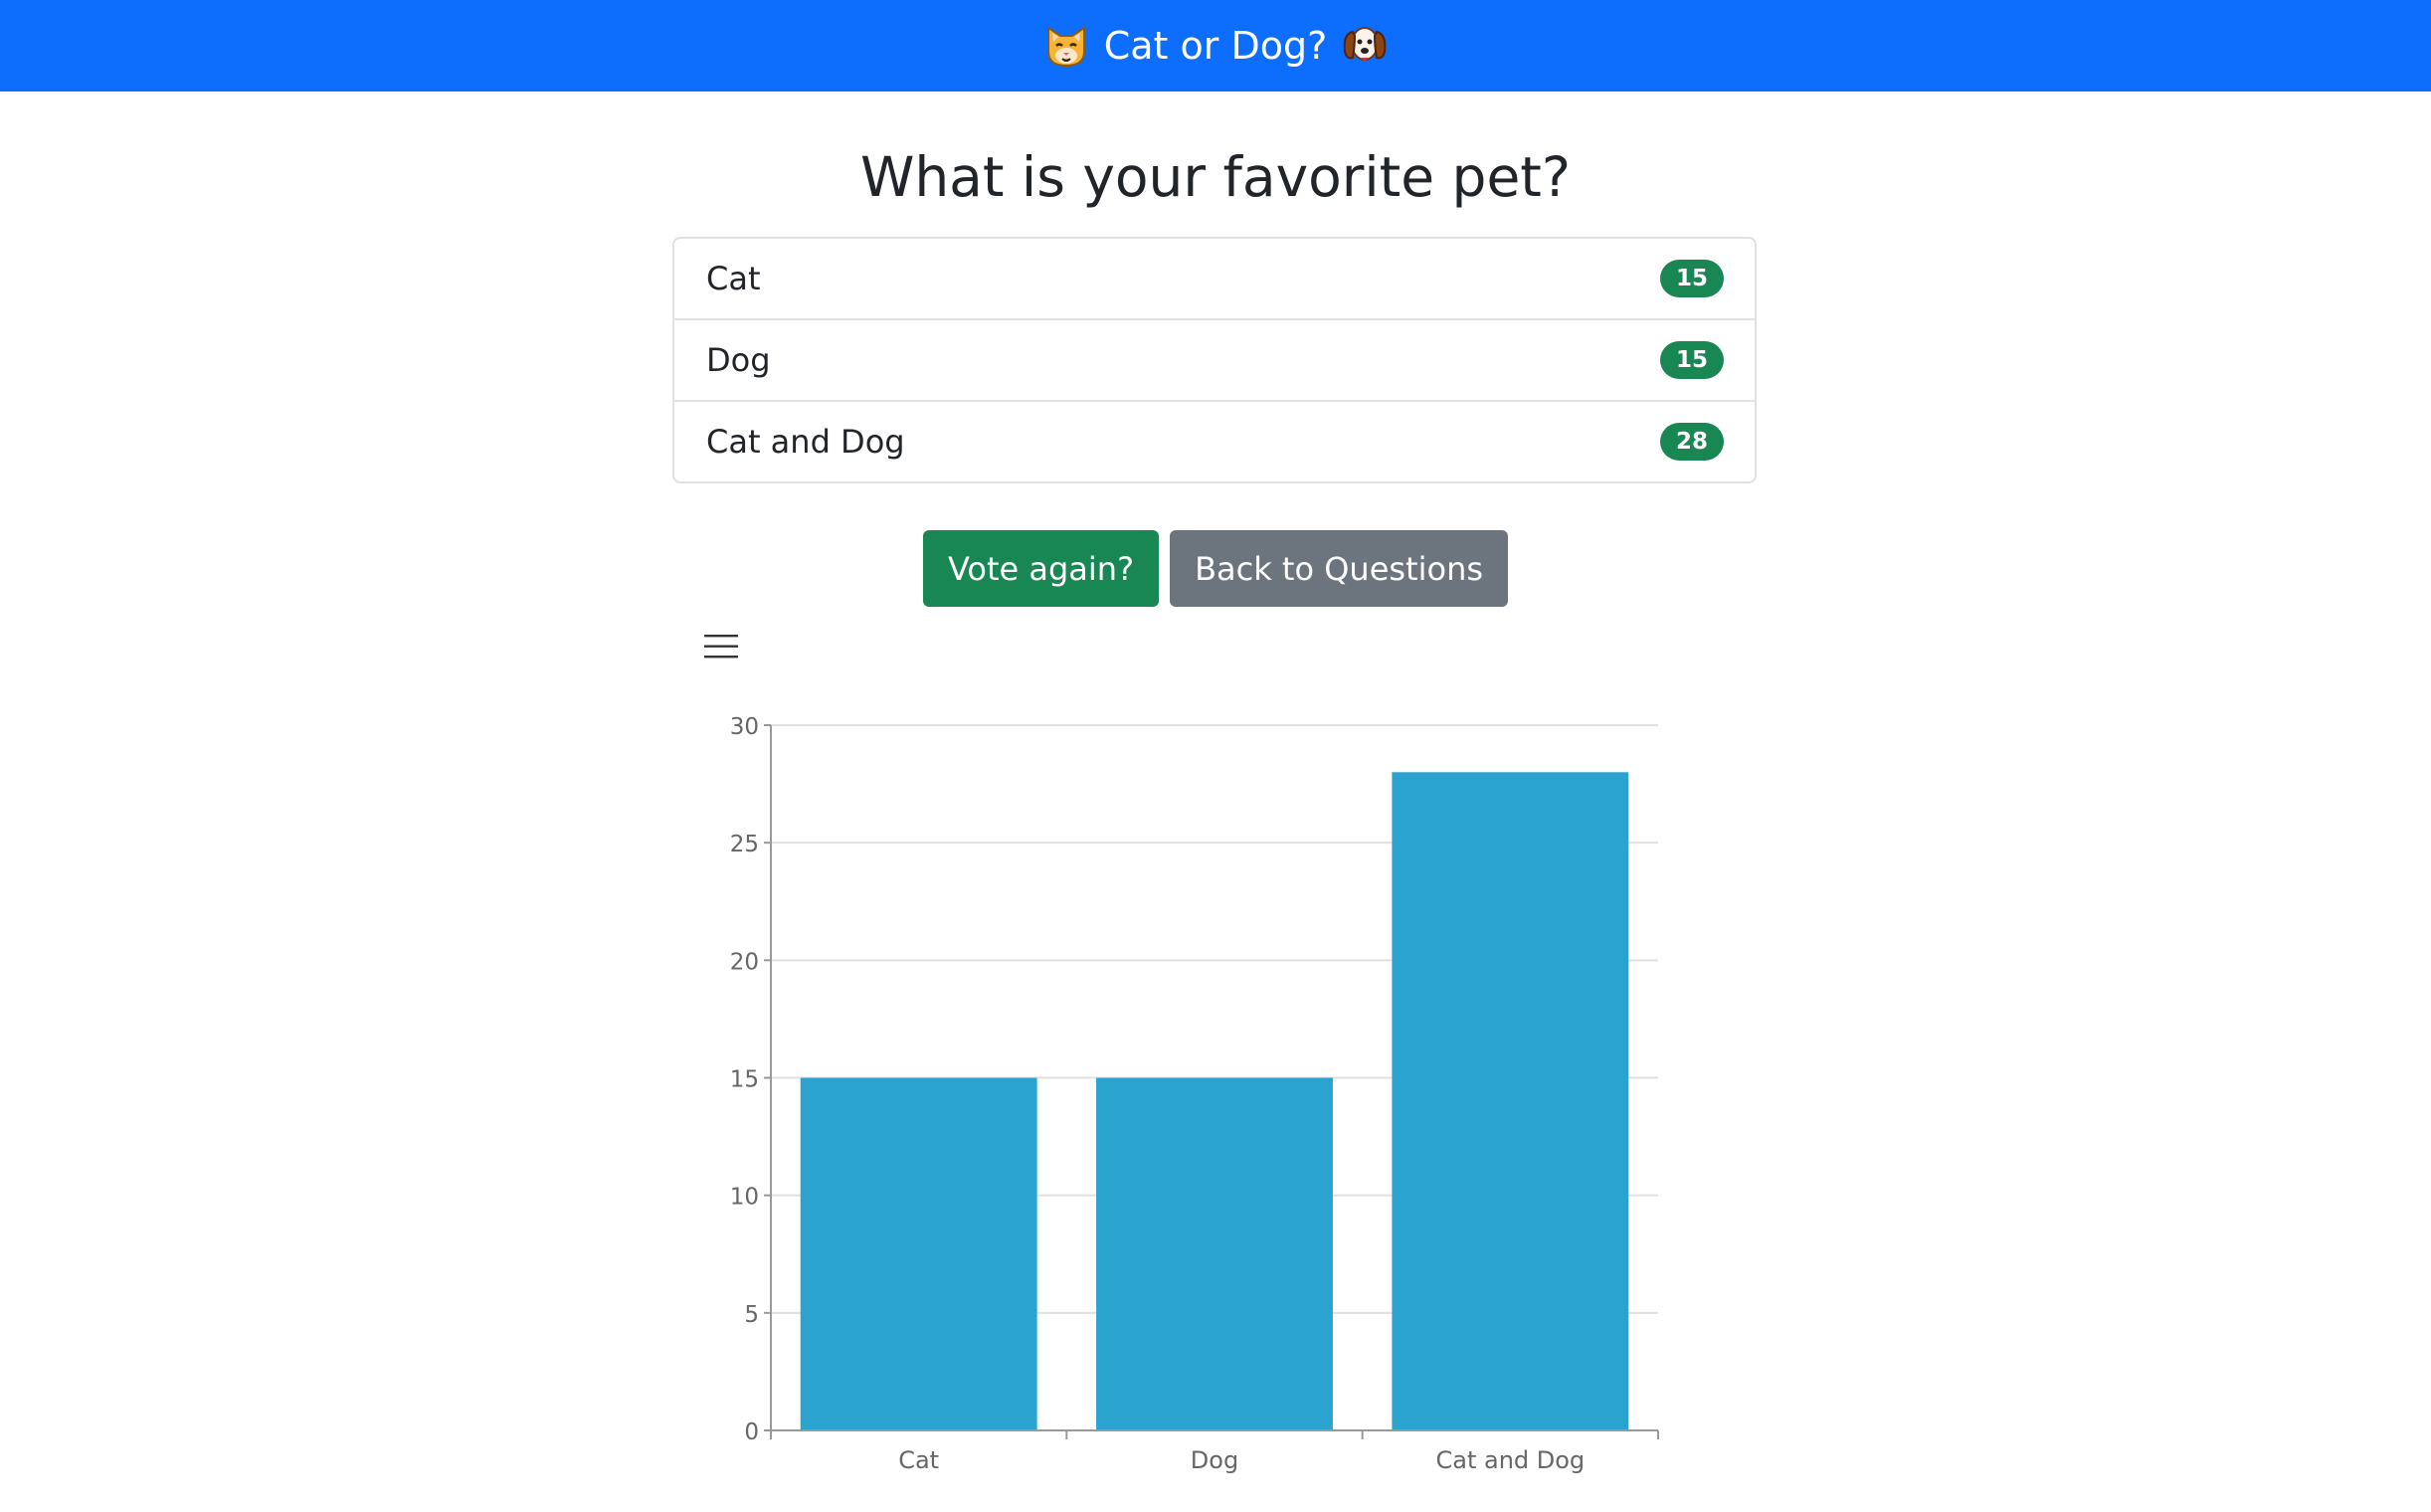  I want to click on question-title: What is your favorite pet?, so click(1215, 177).